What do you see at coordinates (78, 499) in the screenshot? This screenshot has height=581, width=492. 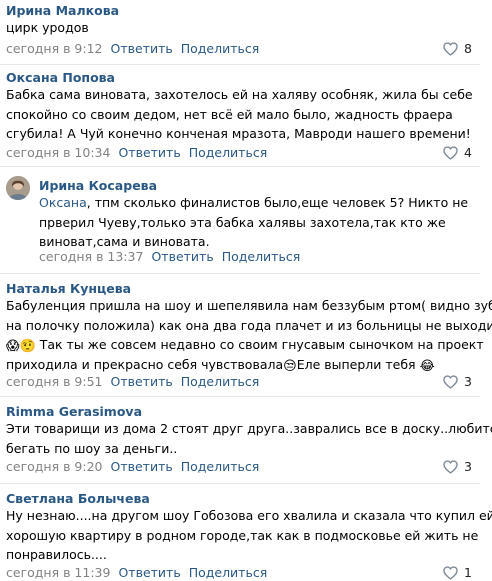 I see `comment-author: Светлана Болычева` at bounding box center [78, 499].